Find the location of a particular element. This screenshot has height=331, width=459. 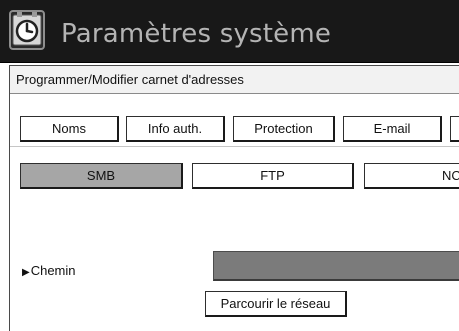

tab-noms: Noms is located at coordinates (69, 129).